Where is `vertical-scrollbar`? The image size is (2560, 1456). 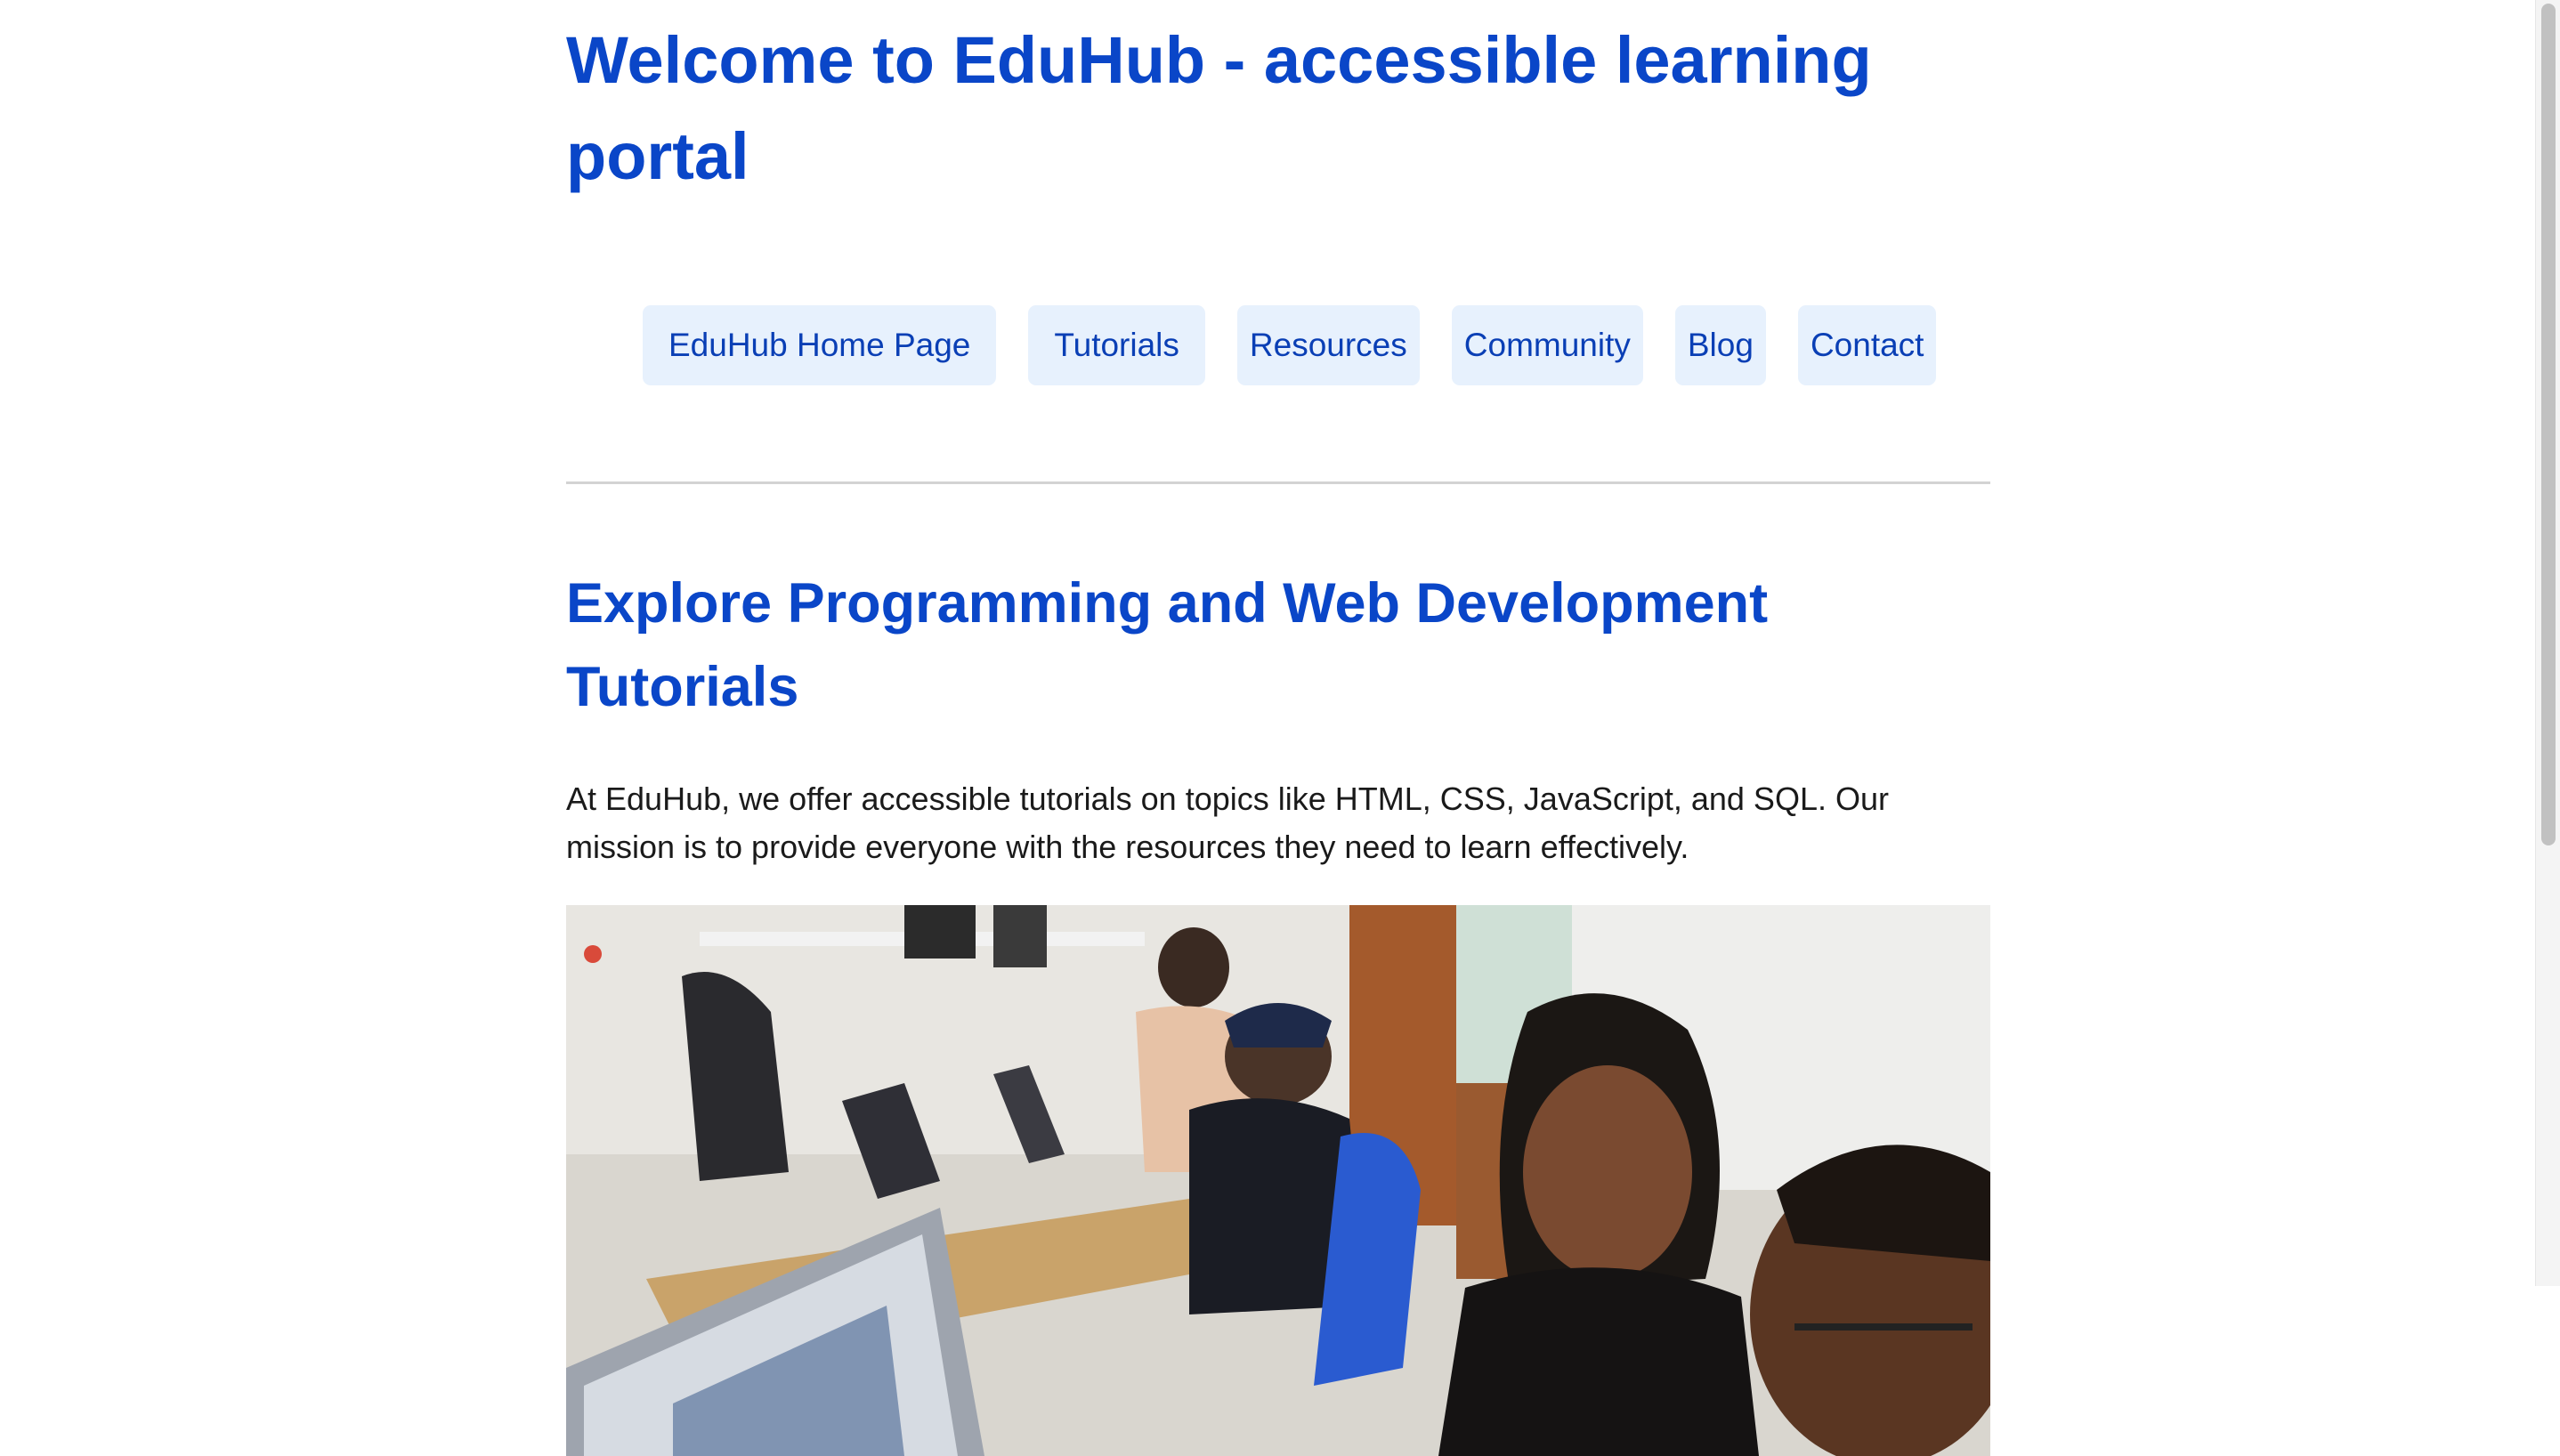 vertical-scrollbar is located at coordinates (2547, 643).